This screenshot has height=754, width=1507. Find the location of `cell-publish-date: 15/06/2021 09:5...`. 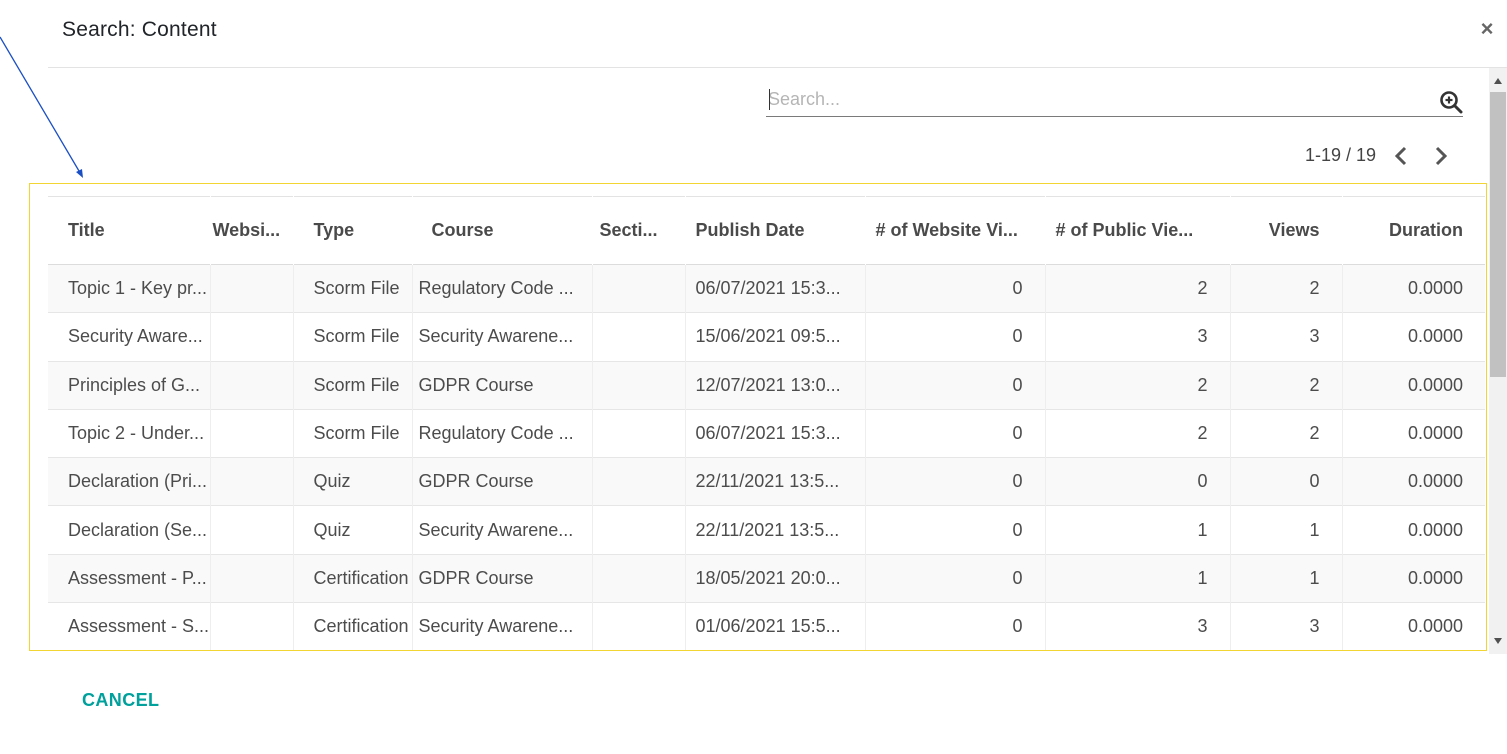

cell-publish-date: 15/06/2021 09:5... is located at coordinates (775, 337).